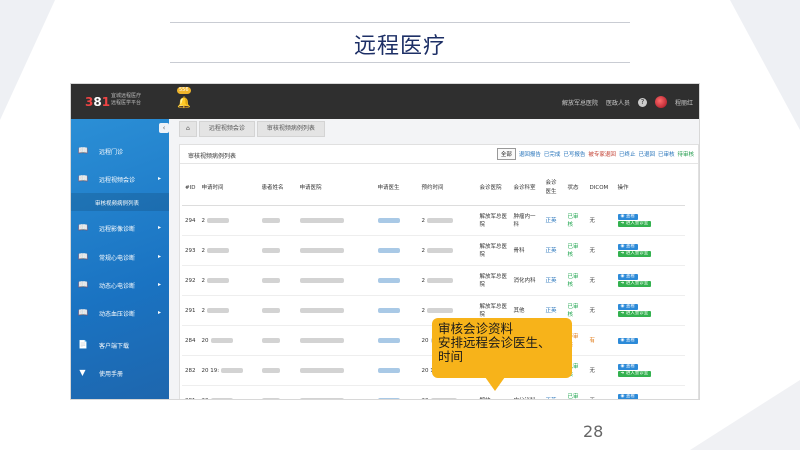 The image size is (800, 450). What do you see at coordinates (666, 154) in the screenshot?
I see `filter-tab: 已审核` at bounding box center [666, 154].